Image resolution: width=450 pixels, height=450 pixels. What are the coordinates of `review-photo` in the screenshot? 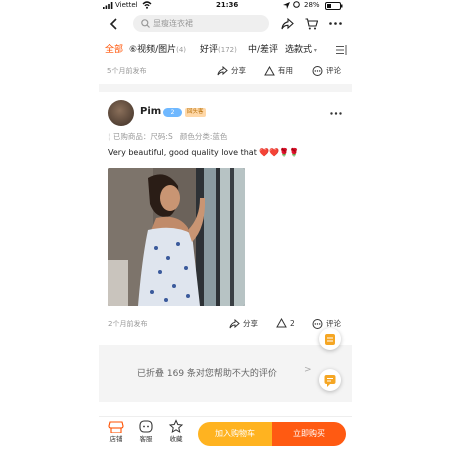 It's located at (176, 237).